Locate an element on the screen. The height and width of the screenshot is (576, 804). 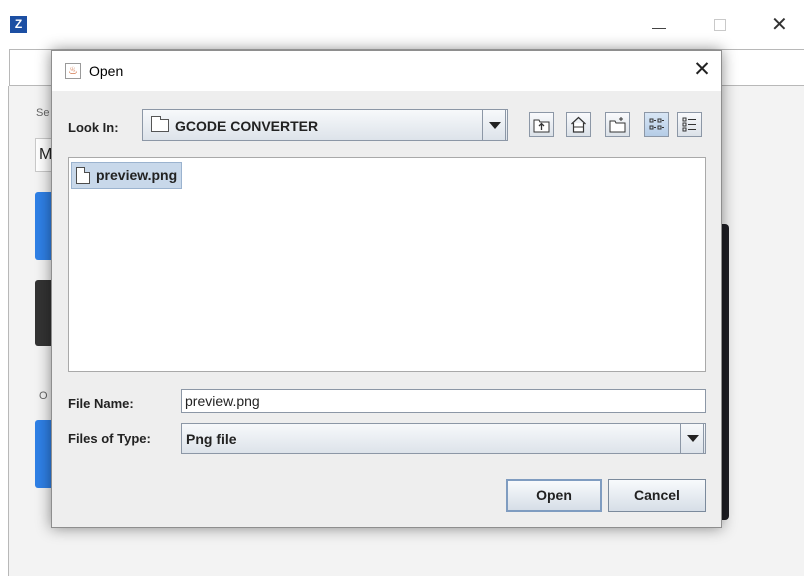
file-name-input is located at coordinates (443, 401).